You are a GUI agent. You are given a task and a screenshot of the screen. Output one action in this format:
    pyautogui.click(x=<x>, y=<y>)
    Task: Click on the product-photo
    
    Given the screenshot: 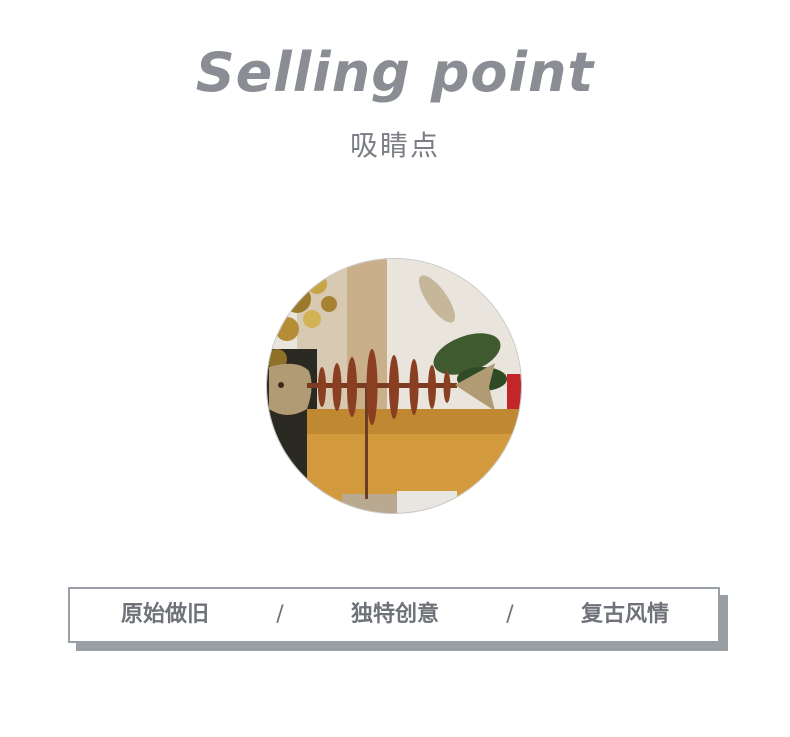 What is the action you would take?
    pyautogui.click(x=394, y=386)
    